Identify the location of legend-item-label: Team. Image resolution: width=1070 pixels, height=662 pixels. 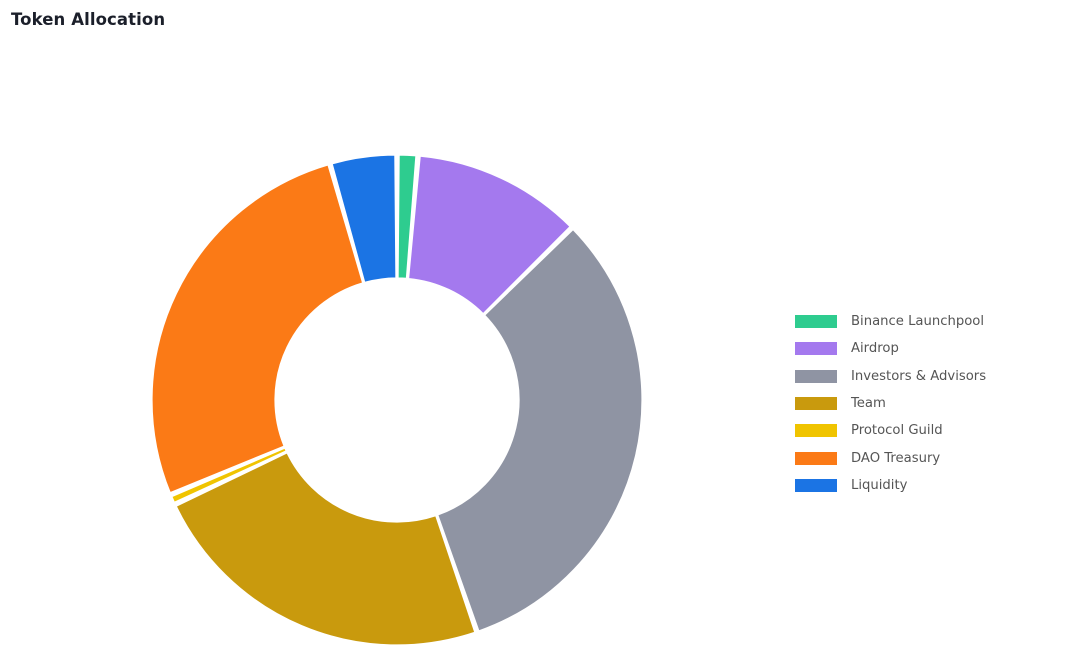
(868, 403).